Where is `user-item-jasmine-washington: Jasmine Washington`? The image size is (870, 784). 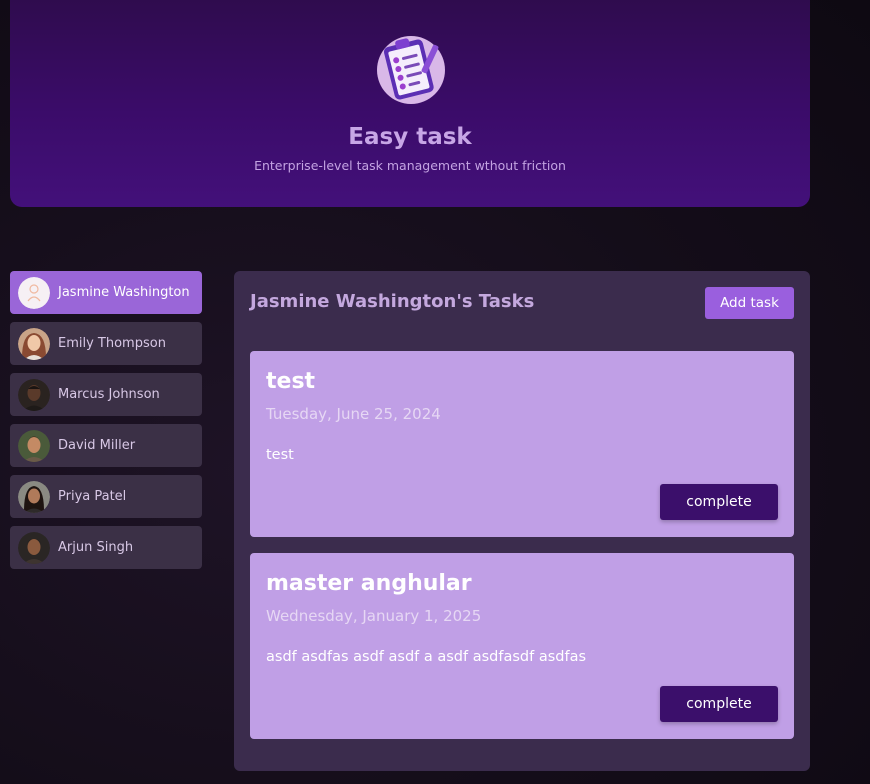
user-item-jasmine-washington: Jasmine Washington is located at coordinates (106, 292).